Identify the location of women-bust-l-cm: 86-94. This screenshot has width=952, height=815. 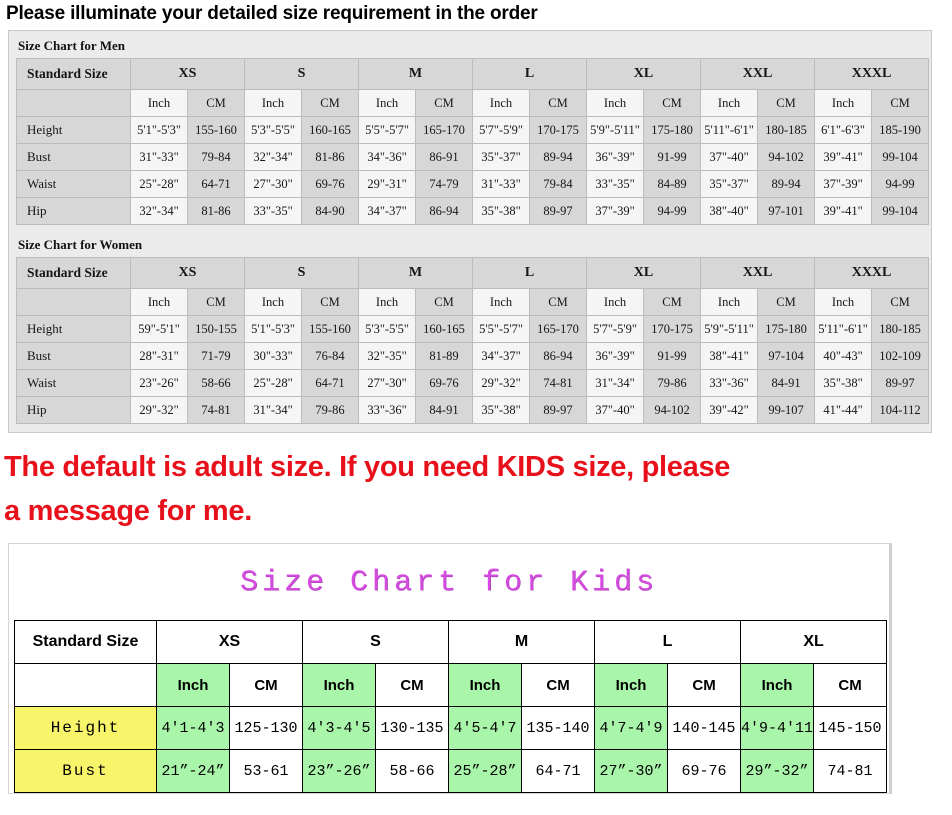
(558, 356).